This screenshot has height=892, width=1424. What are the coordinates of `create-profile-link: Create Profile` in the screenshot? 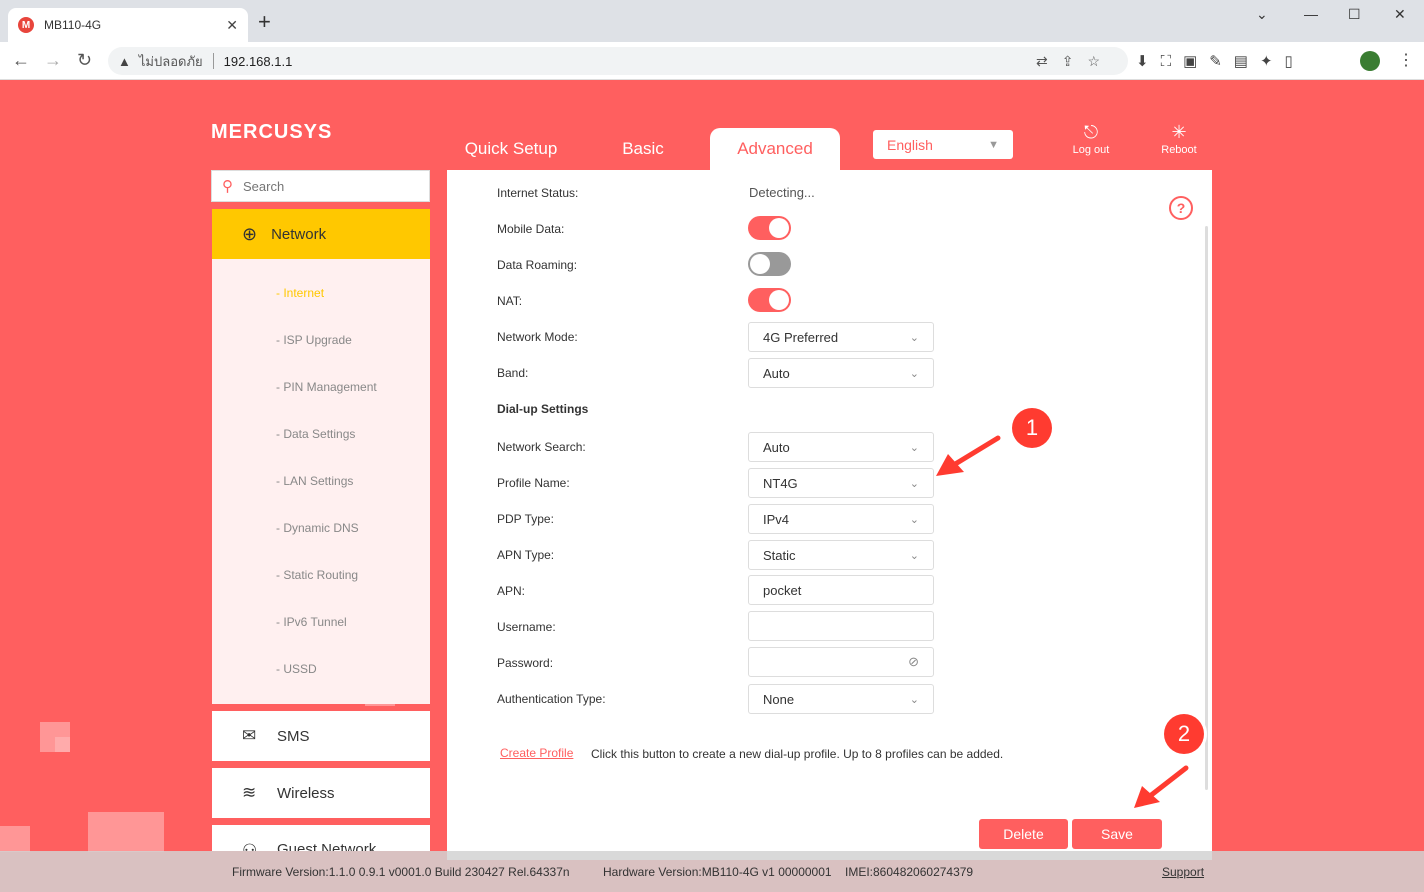 It's located at (536, 753).